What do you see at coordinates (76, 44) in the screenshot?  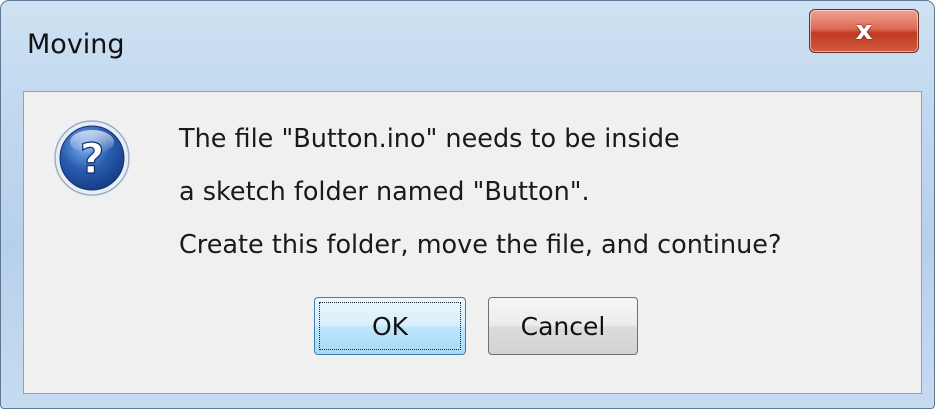 I see `window-title: Moving` at bounding box center [76, 44].